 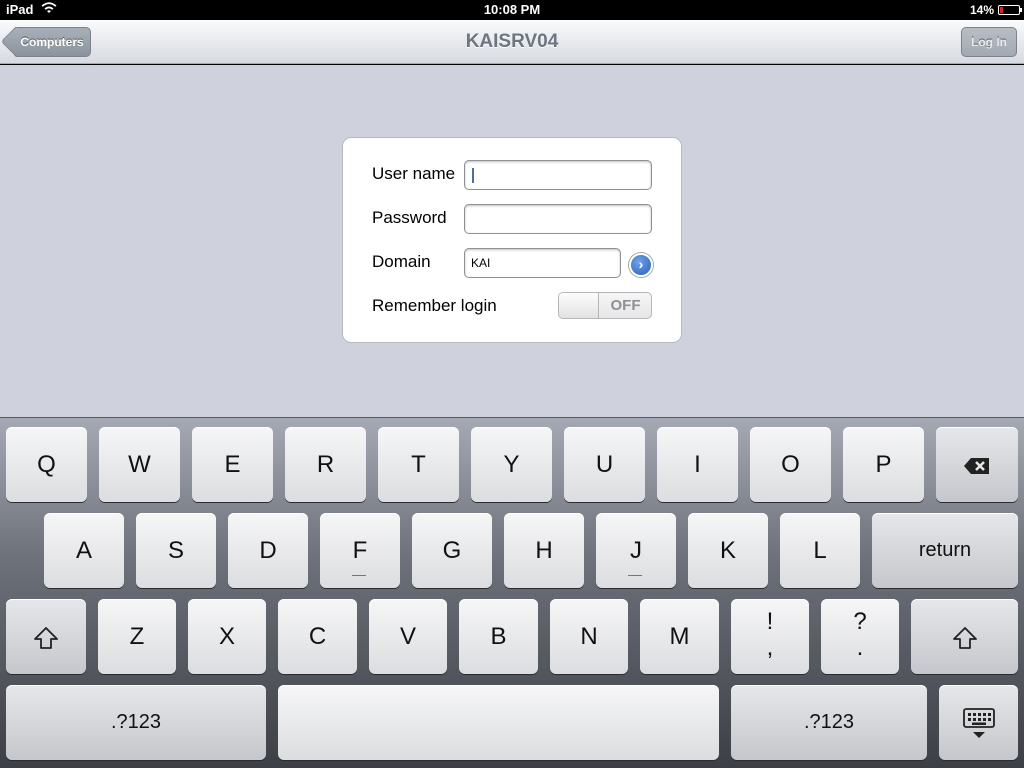 I want to click on backspace-key, so click(x=977, y=464).